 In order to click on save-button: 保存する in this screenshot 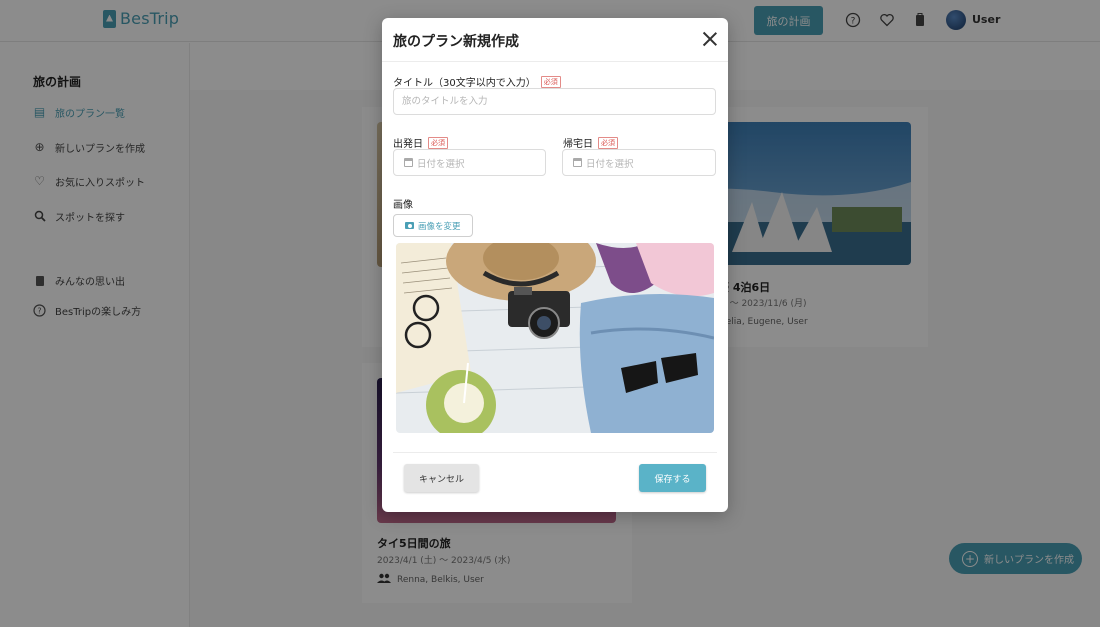, I will do `click(672, 478)`.